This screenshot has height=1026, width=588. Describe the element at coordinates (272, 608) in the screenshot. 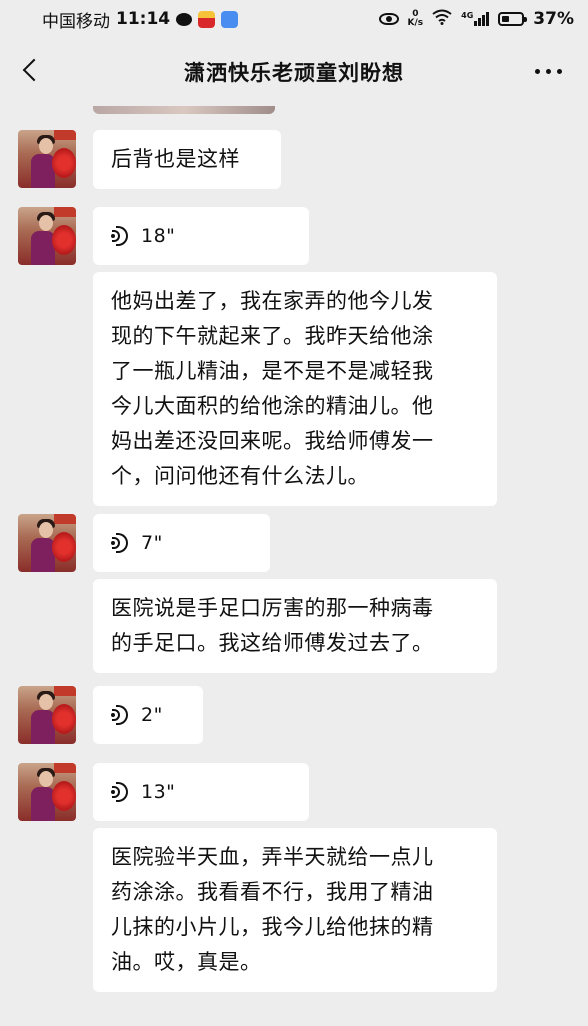

I see `message-line: 医院说是手足口厉害的那一种病毒` at that location.